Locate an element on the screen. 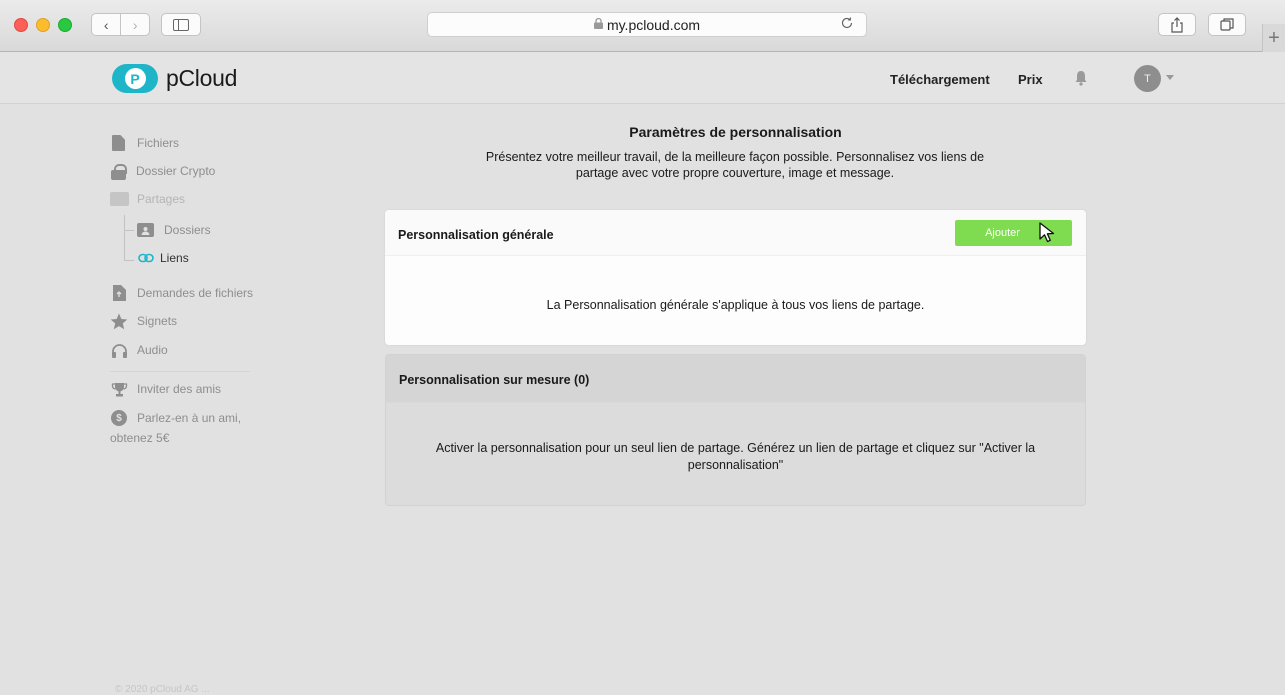 The image size is (1285, 695). show-tabs-button is located at coordinates (1227, 24).